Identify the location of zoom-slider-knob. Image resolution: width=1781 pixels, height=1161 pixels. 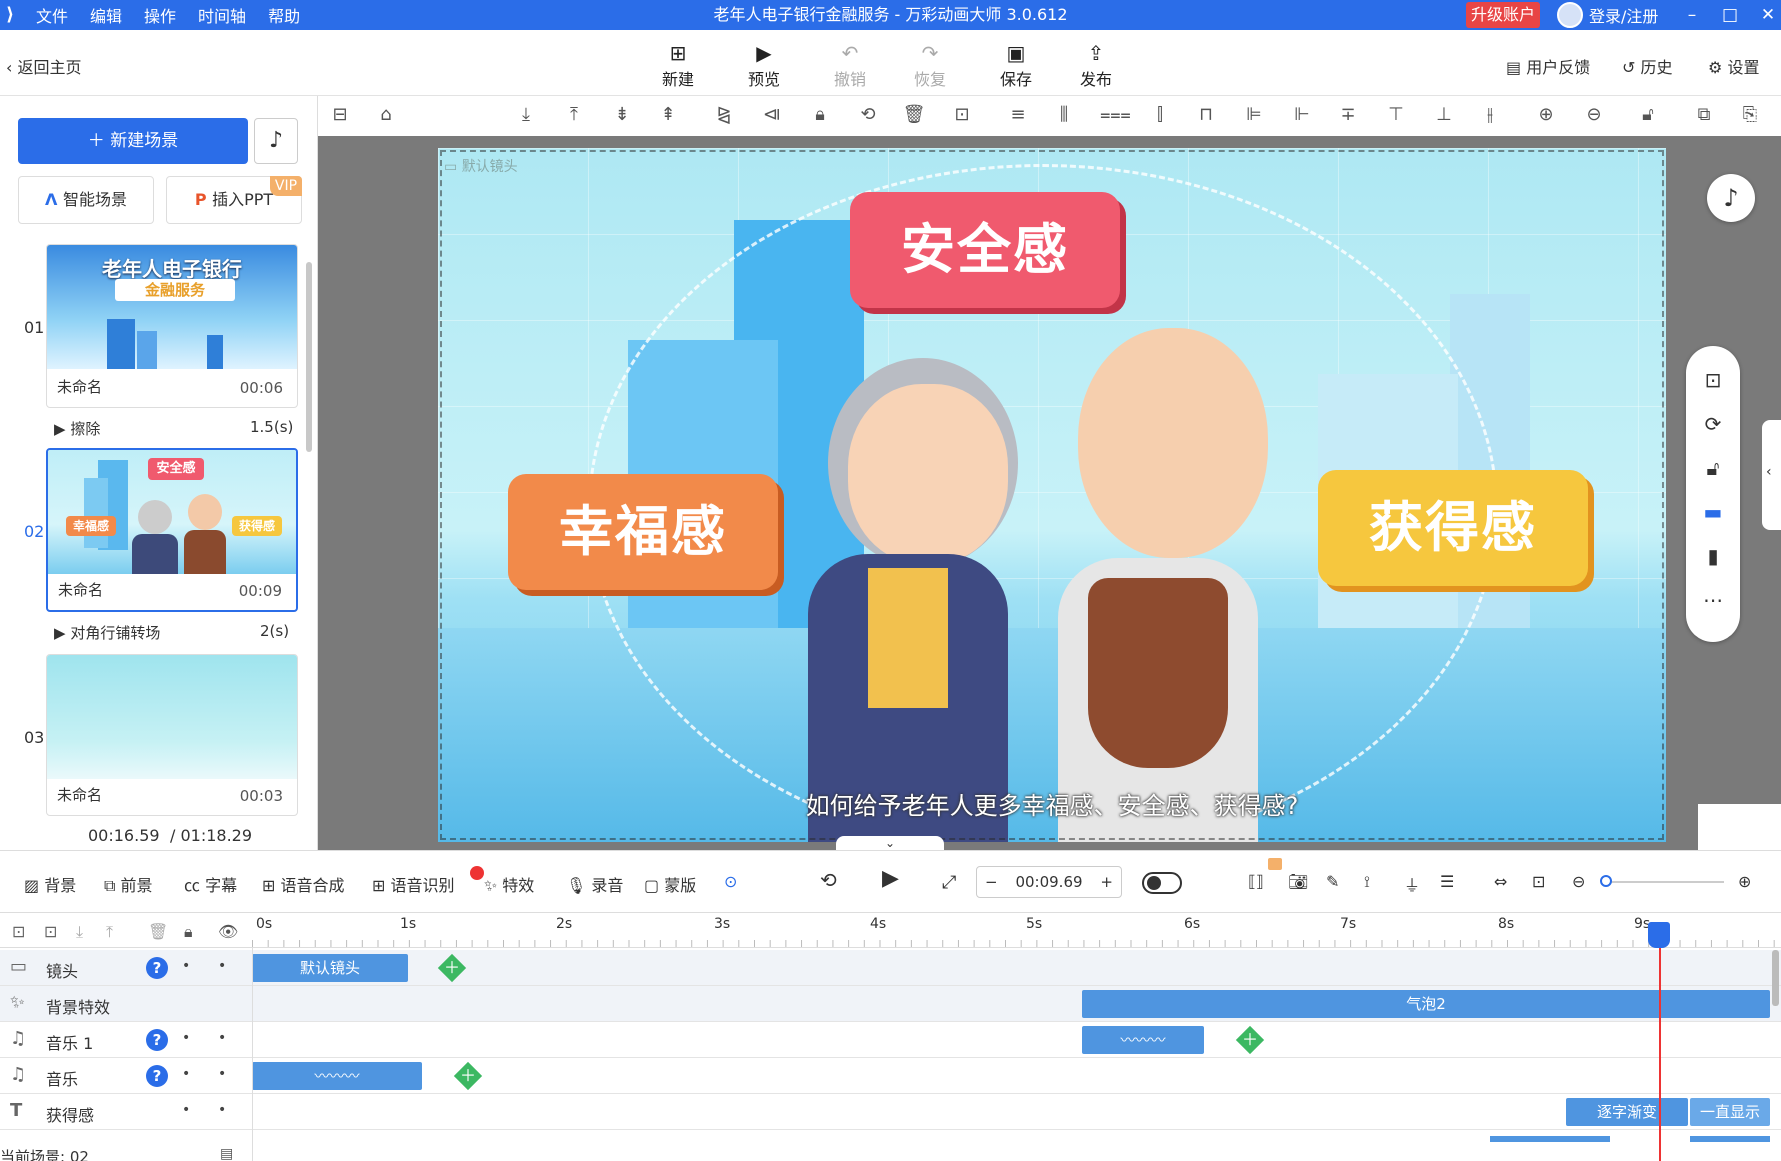
(1606, 881).